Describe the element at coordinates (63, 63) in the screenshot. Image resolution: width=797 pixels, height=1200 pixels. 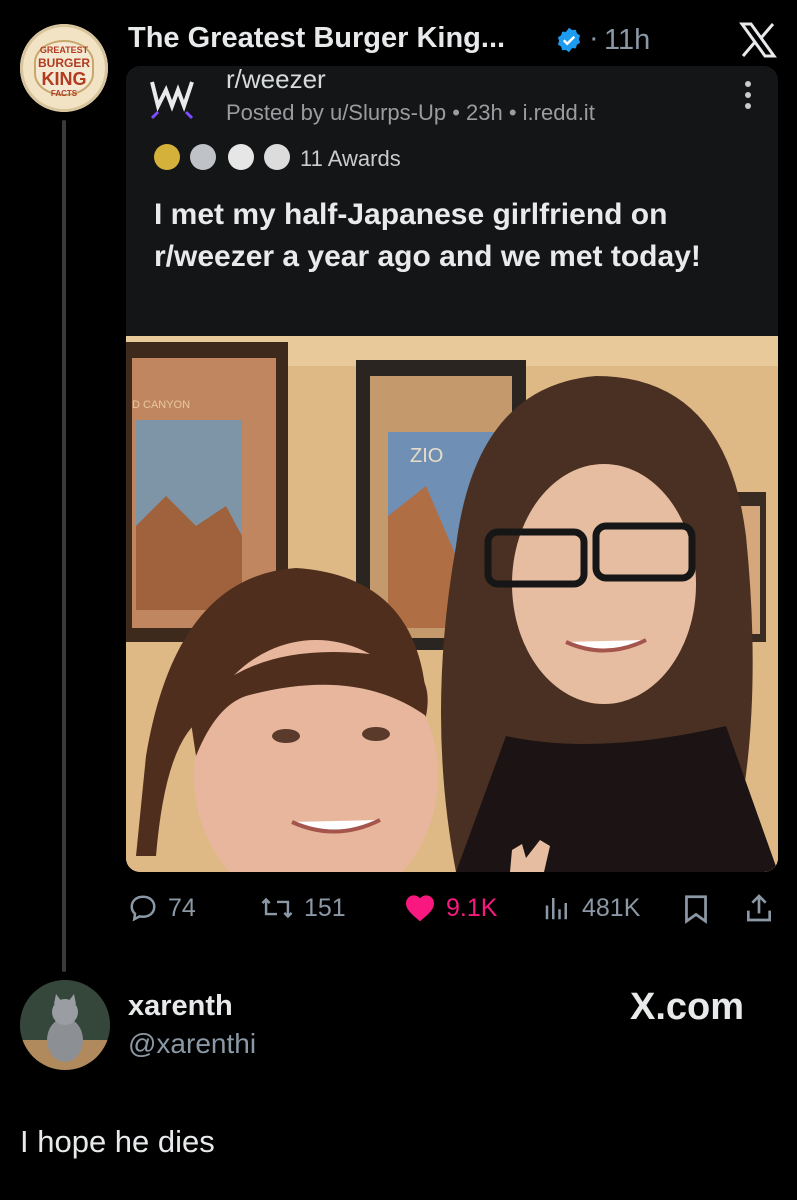
I see `avatar-text-mid: BURGER` at that location.